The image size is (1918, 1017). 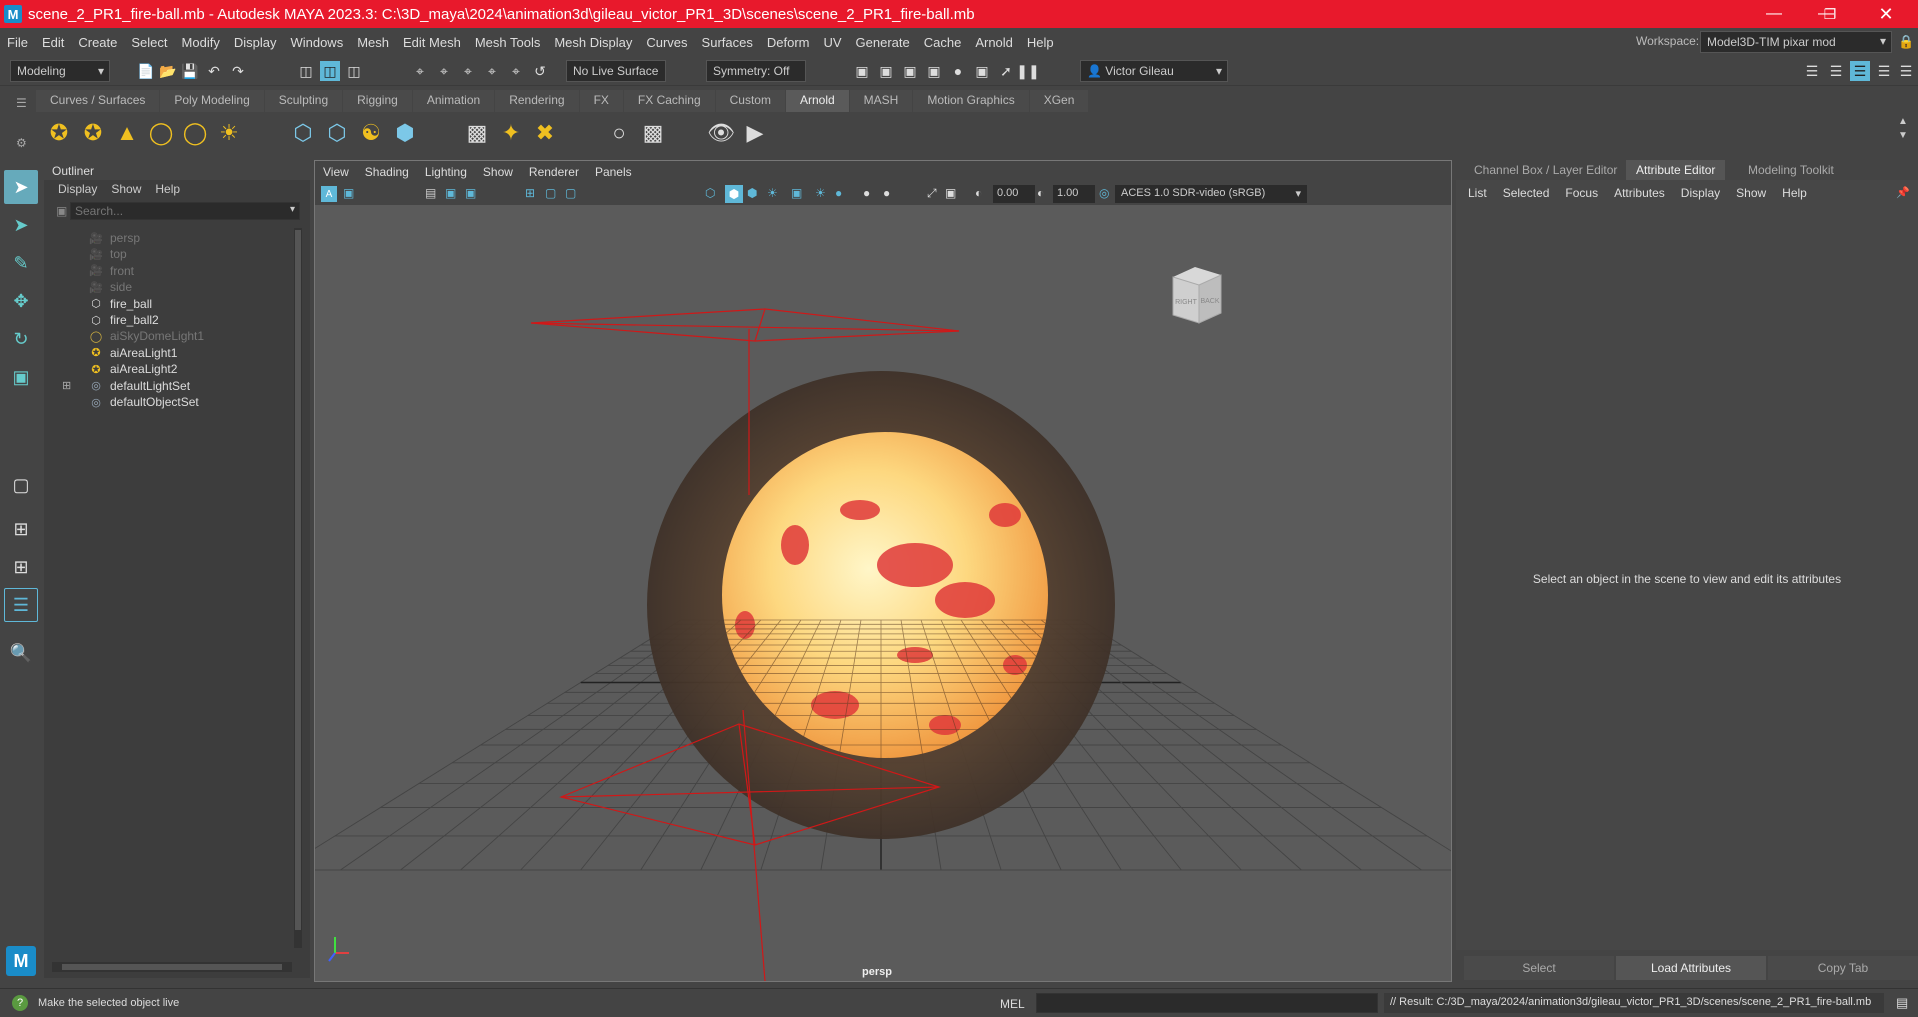 I want to click on lasso-tool-icon: ➤, so click(x=21, y=225).